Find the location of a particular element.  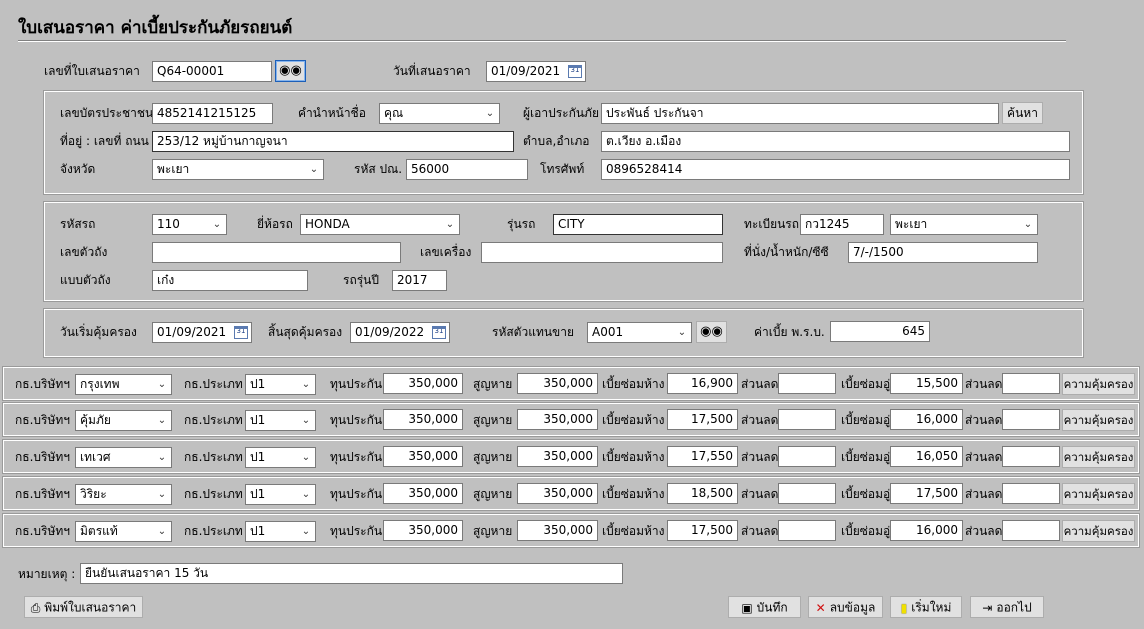

vehicle-code-value: 110 is located at coordinates (168, 224).